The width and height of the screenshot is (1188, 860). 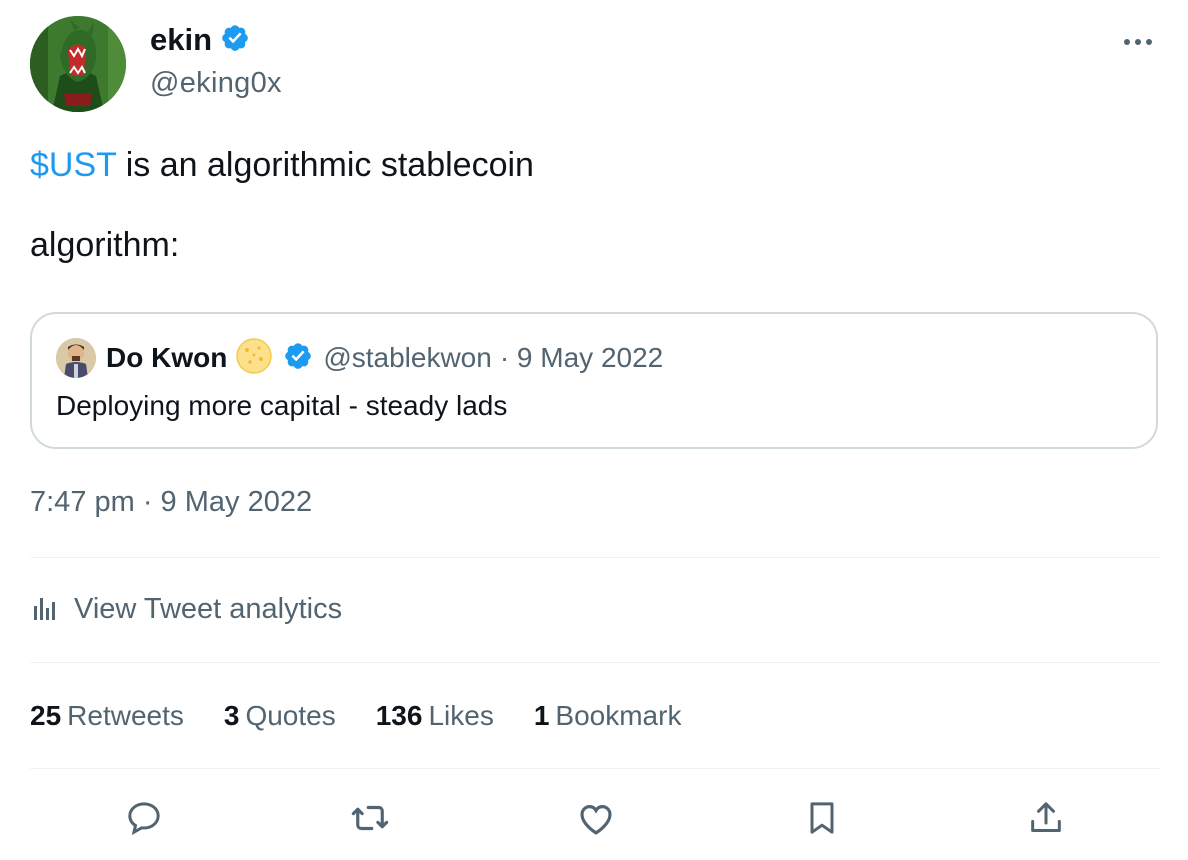 I want to click on more-options-icon, so click(x=1142, y=42).